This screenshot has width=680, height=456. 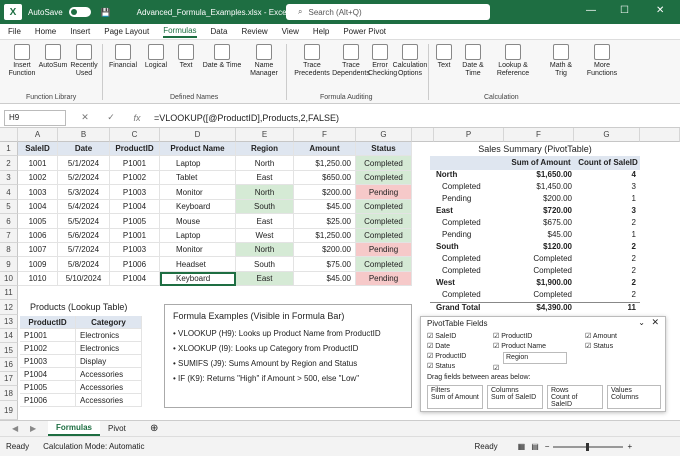 I want to click on calculation-options-button: Calculation Options, so click(x=410, y=61).